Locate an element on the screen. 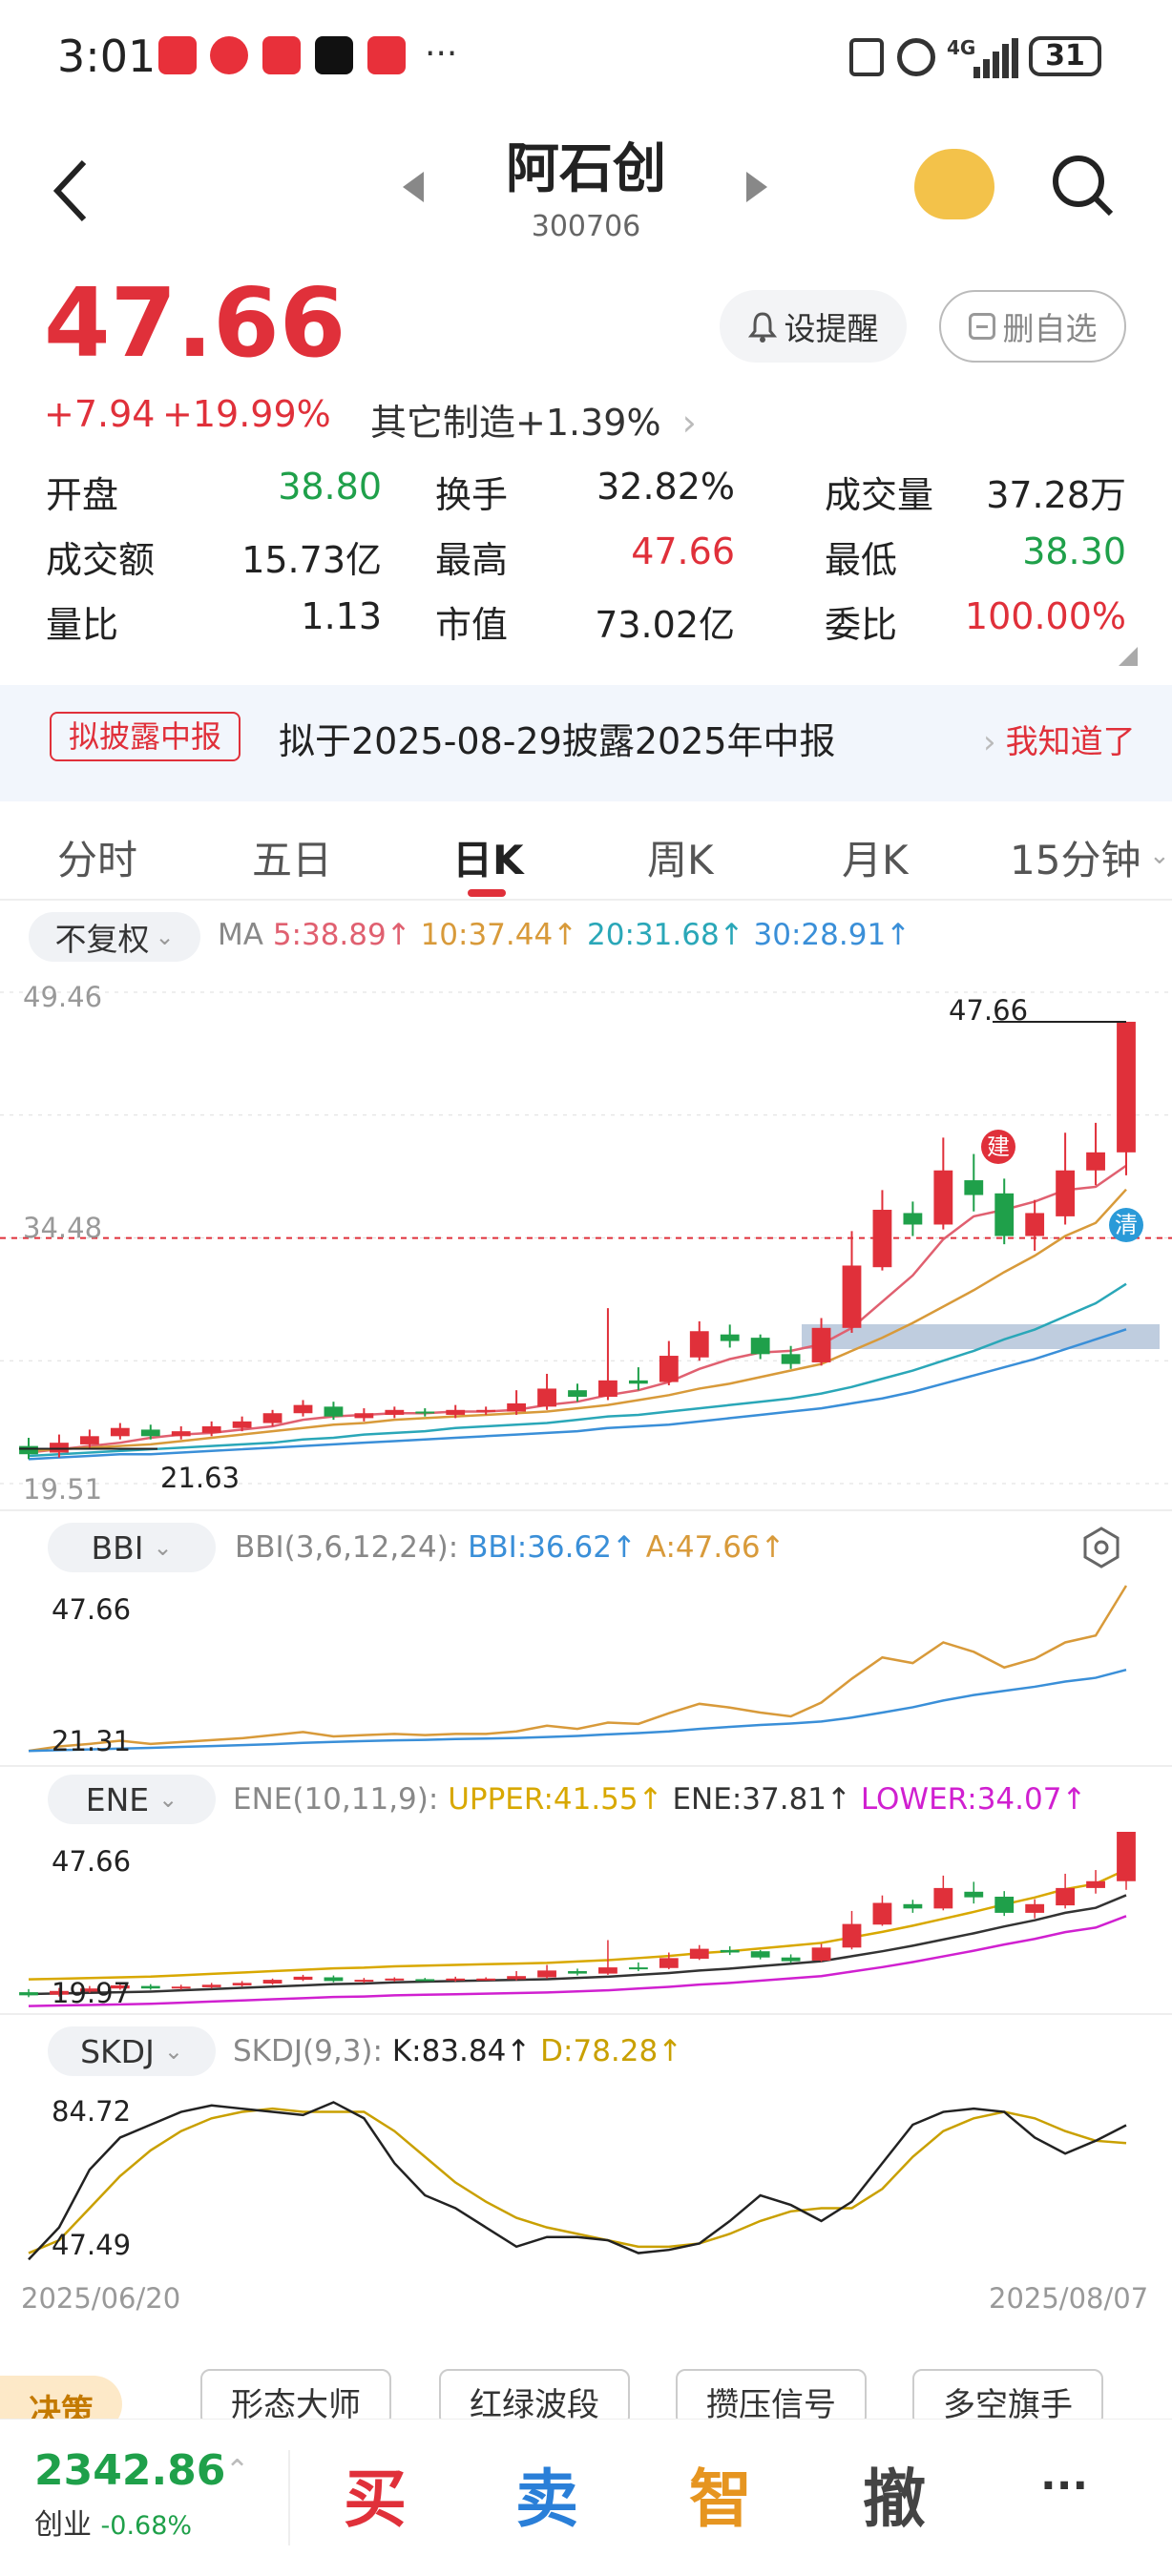 This screenshot has height=2576, width=1172. network-label: 4G is located at coordinates (962, 47).